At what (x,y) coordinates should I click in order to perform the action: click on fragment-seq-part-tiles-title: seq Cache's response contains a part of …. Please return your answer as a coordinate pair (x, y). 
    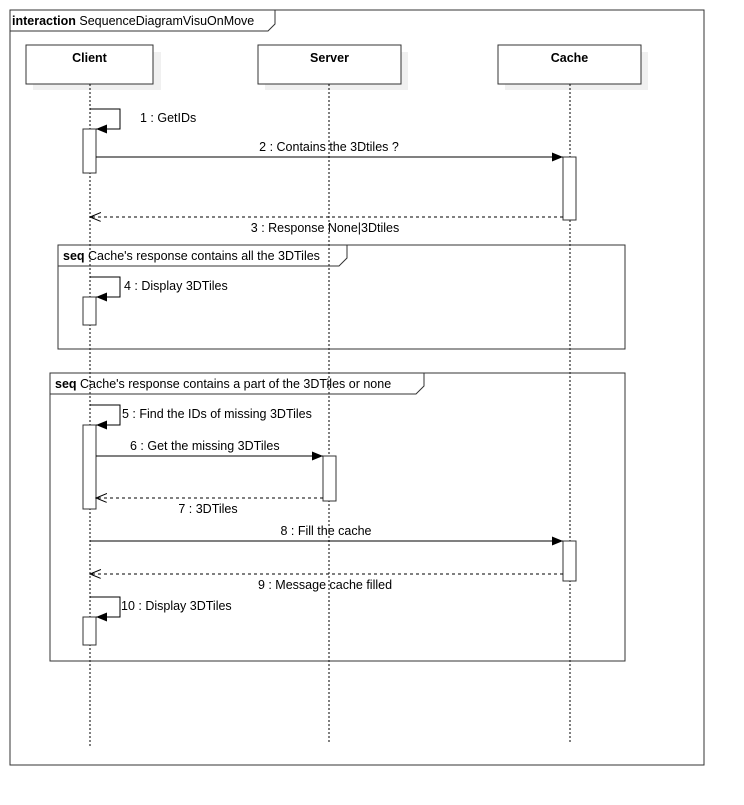
    Looking at the image, I should click on (223, 384).